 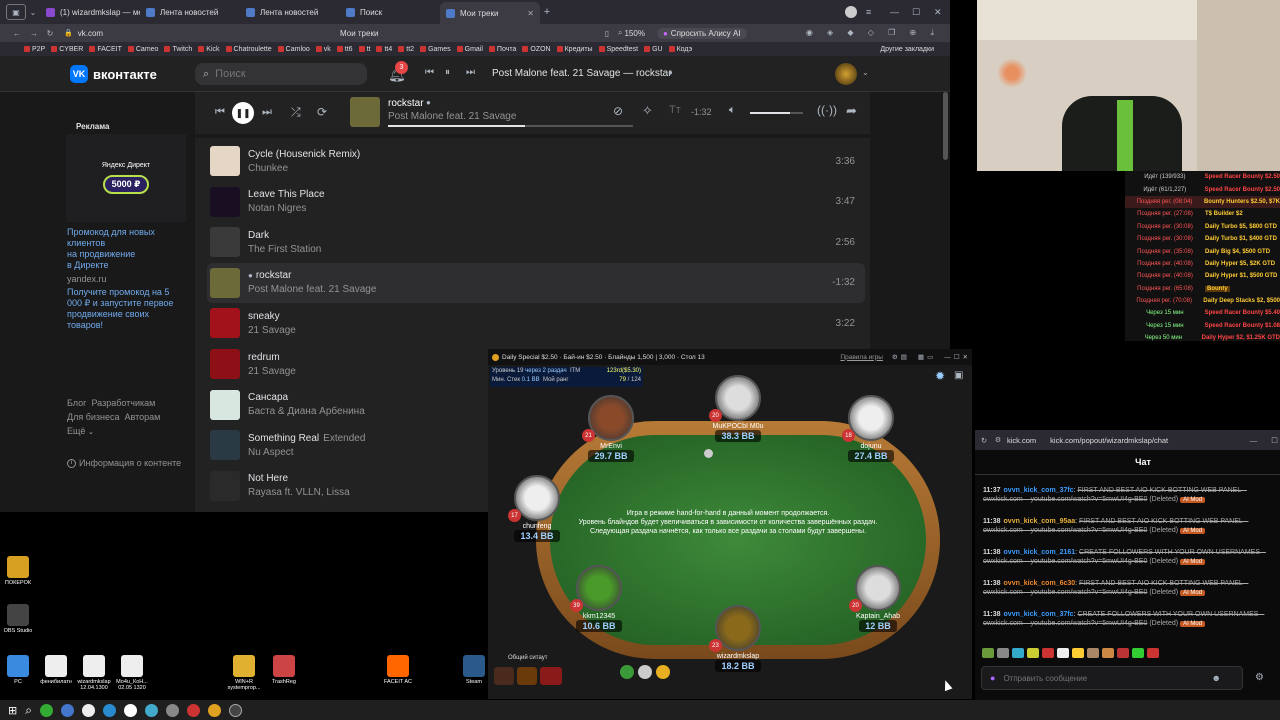 I want to click on tab-my-tracks: Мои треки ✕, so click(x=490, y=13).